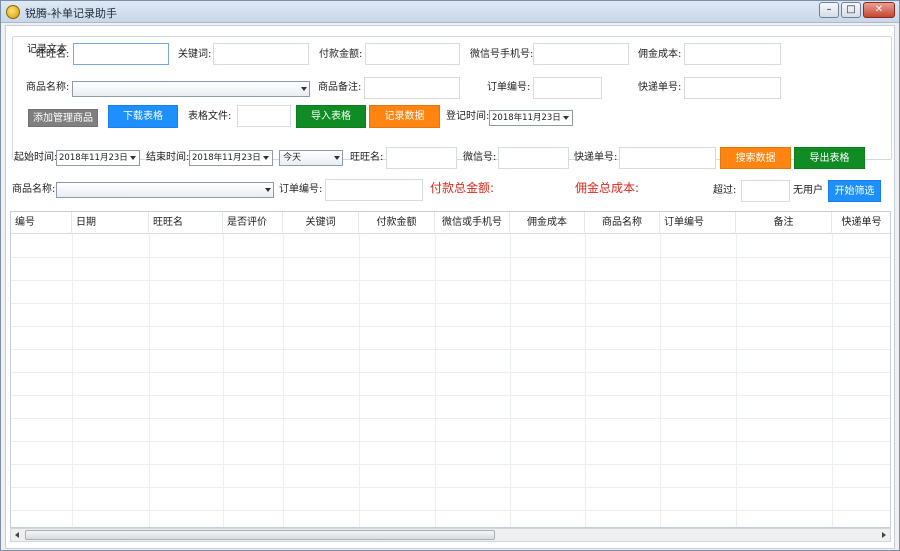 The image size is (900, 551). Describe the element at coordinates (341, 54) in the screenshot. I see `pay-amount-label: 付款金额:` at that location.